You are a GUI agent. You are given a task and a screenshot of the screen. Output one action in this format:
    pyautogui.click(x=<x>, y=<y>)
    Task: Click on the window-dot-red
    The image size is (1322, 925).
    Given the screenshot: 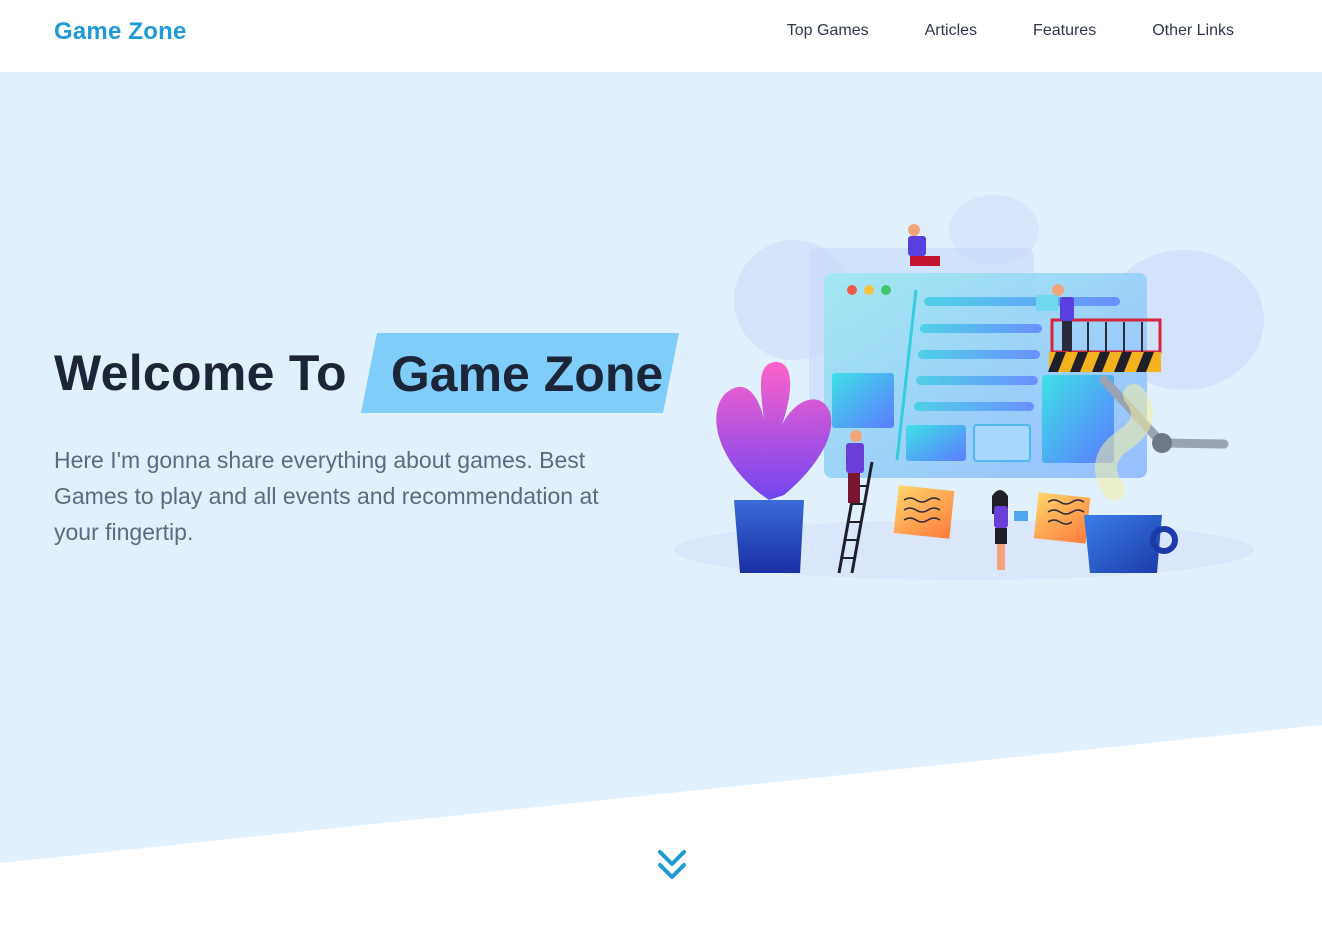 What is the action you would take?
    pyautogui.click(x=852, y=290)
    